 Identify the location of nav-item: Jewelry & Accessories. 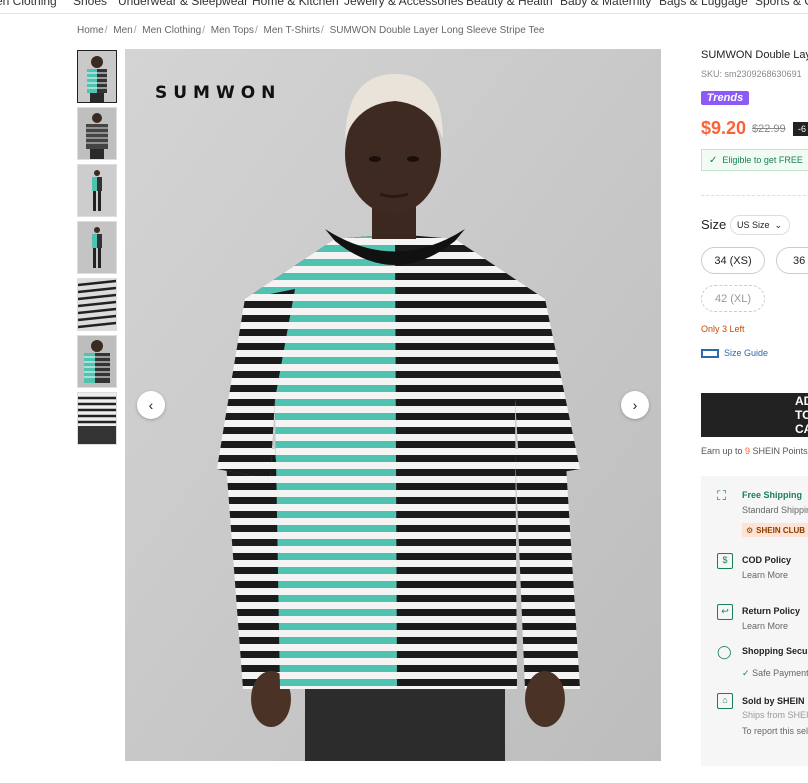
(403, 4).